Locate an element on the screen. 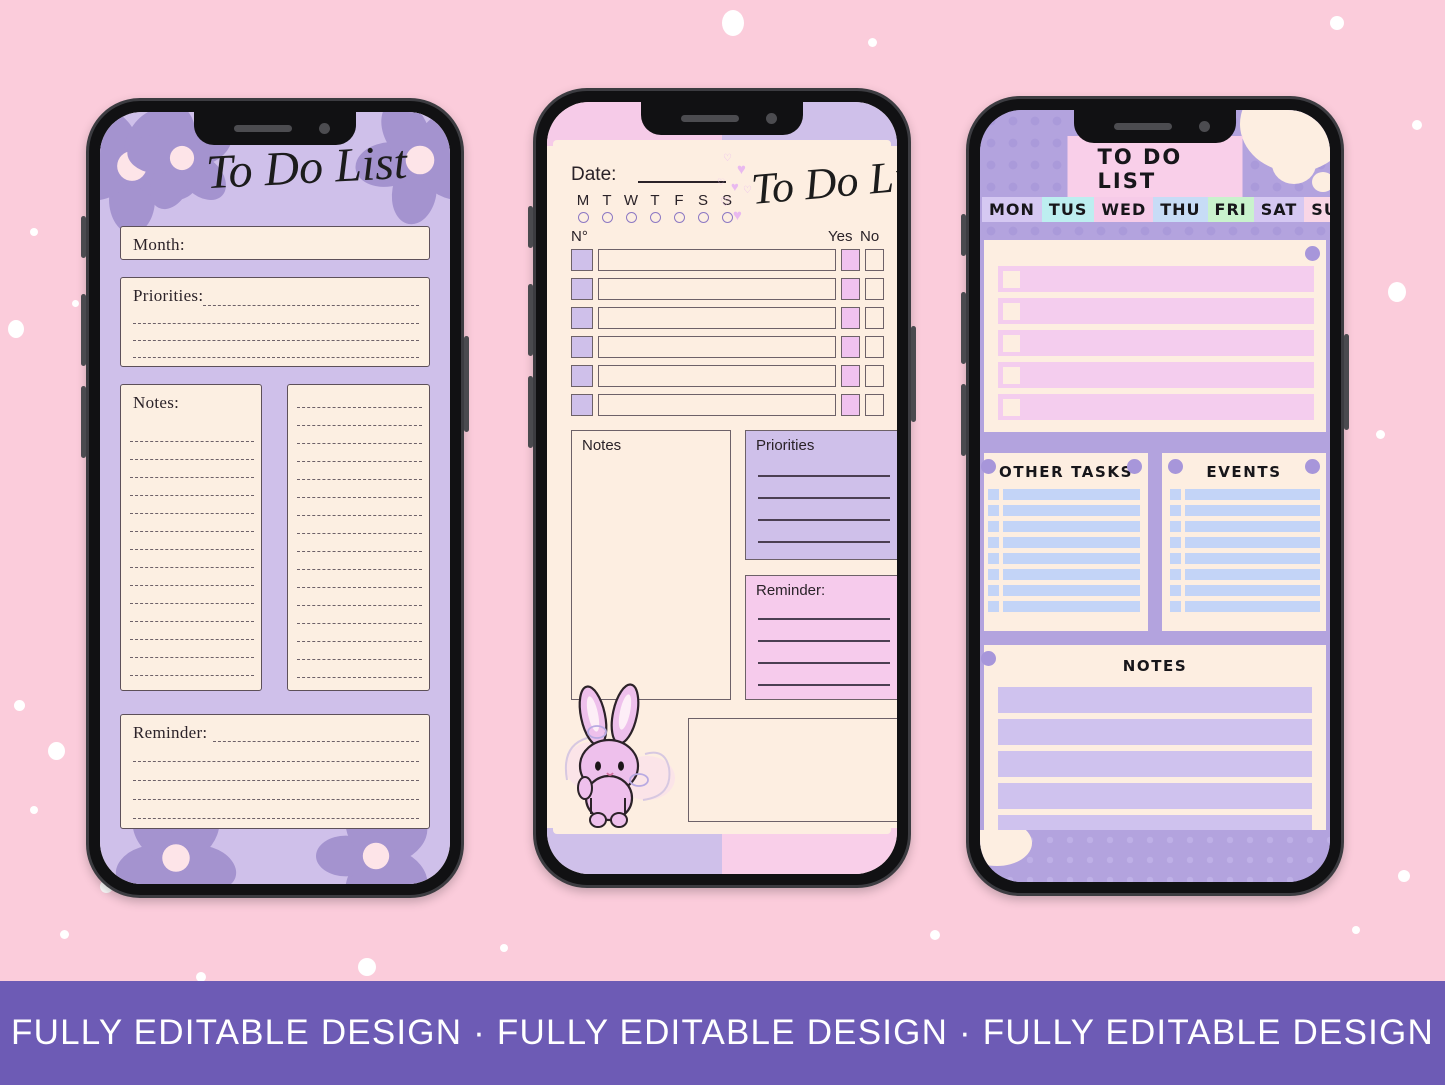 This screenshot has width=1445, height=1085. weekday-sun: SUN is located at coordinates (1317, 209).